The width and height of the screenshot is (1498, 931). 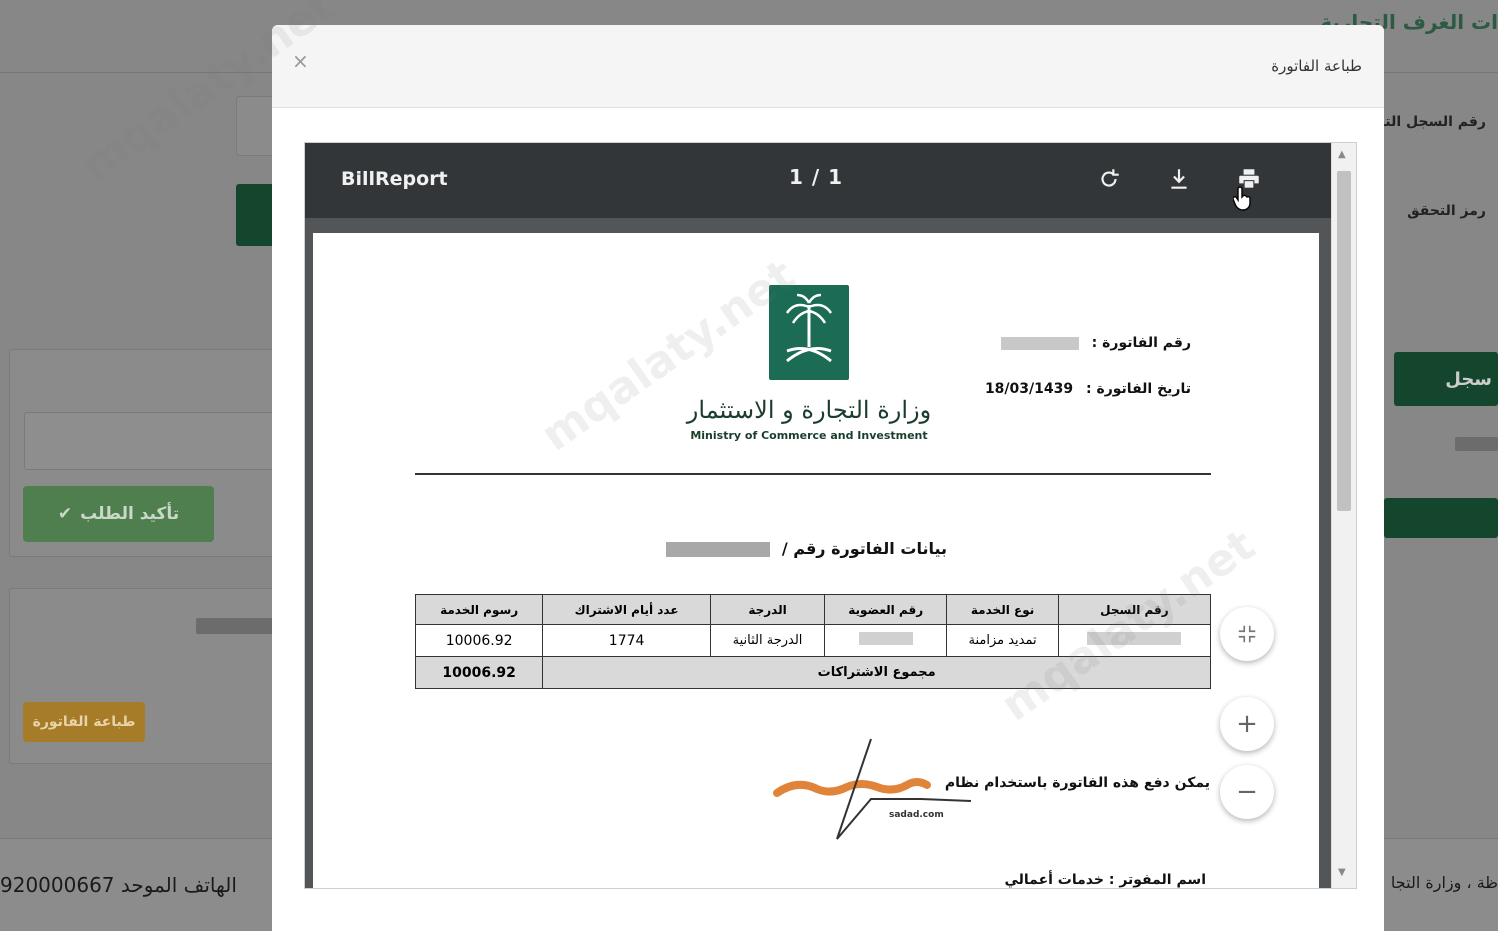 I want to click on invoice-heading-text: بيانات الفاتورة رقم /, so click(x=864, y=548).